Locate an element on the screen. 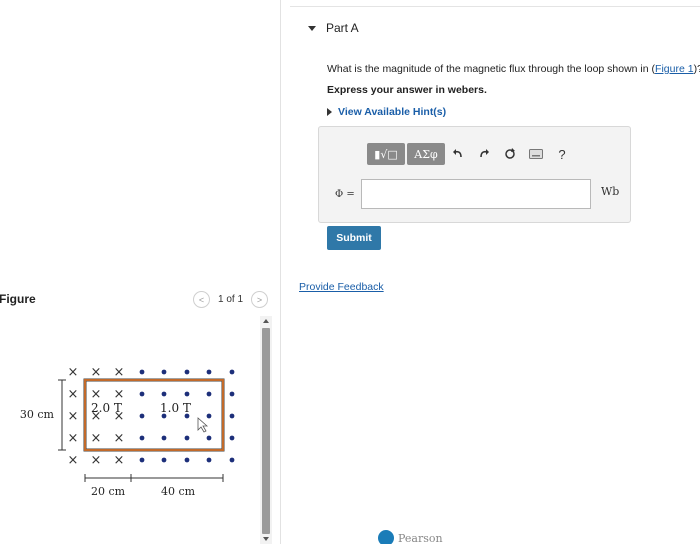 The width and height of the screenshot is (700, 544). field-out-of-page-marks is located at coordinates (187, 416).